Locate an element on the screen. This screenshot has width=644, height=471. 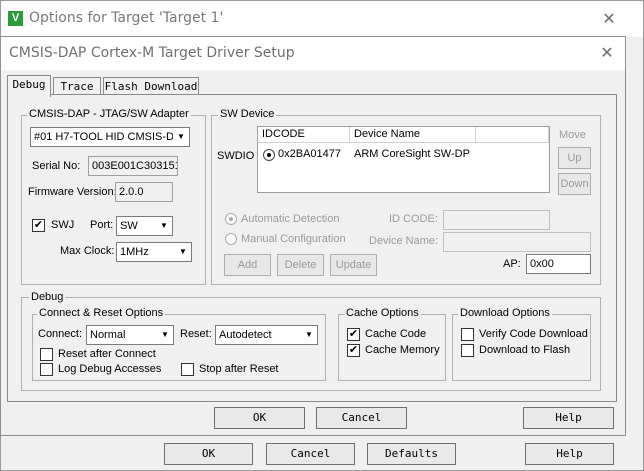
column-header-idcode: IDCODE is located at coordinates (304, 135).